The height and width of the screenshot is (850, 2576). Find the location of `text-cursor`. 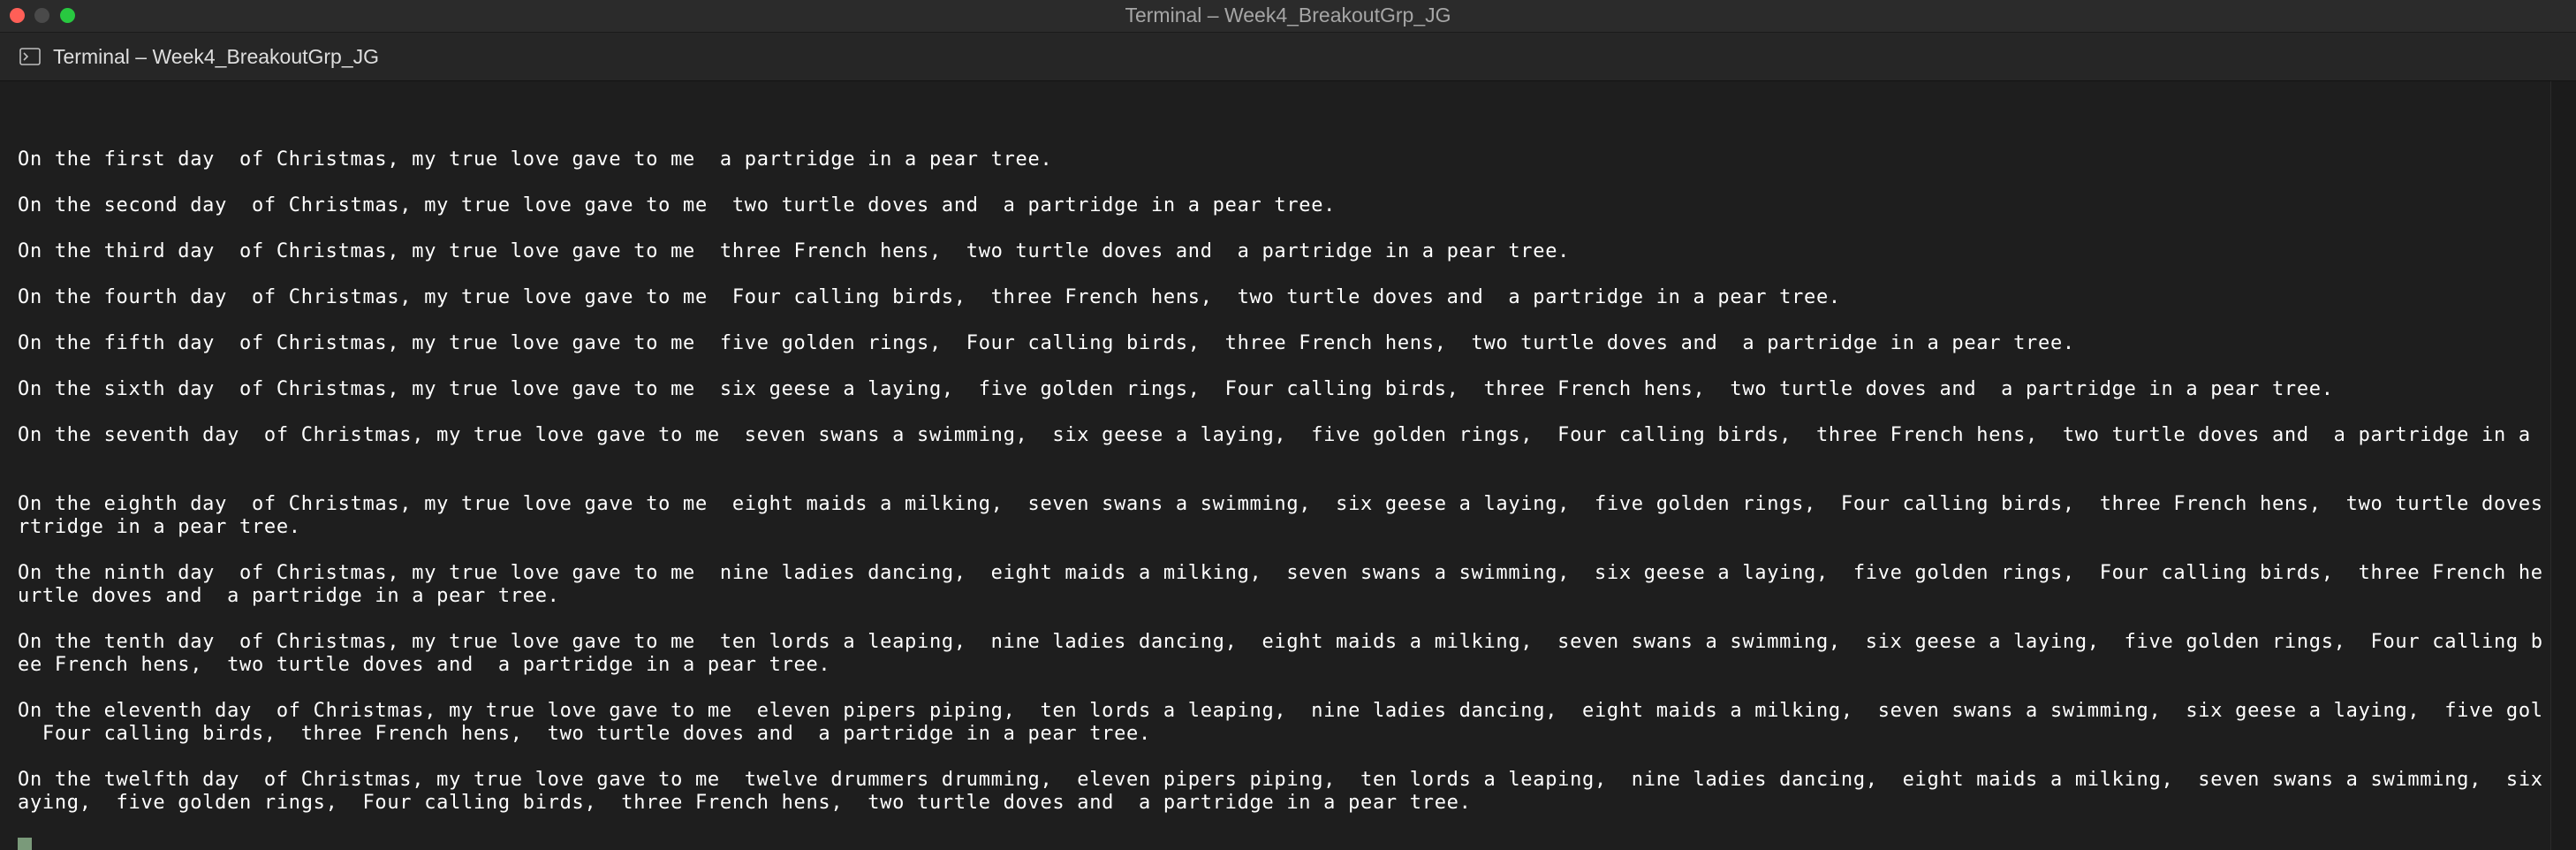

text-cursor is located at coordinates (25, 844).